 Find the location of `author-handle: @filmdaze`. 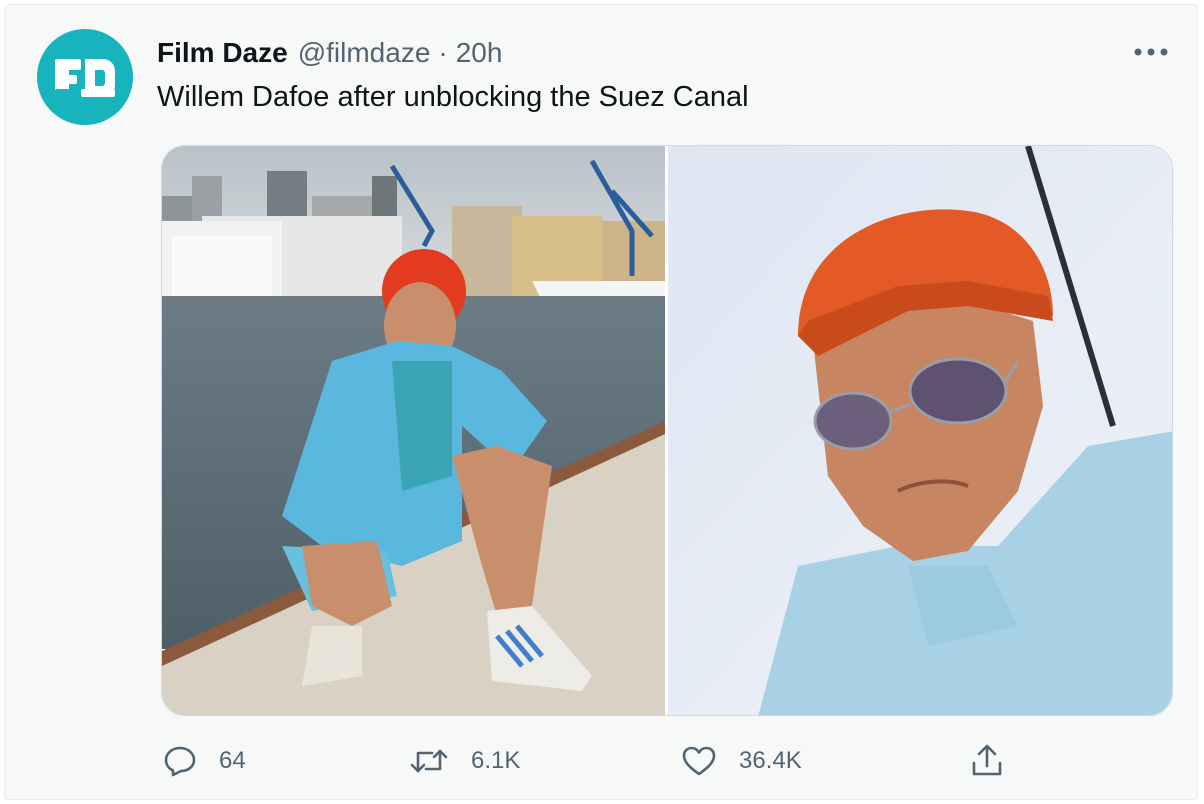

author-handle: @filmdaze is located at coordinates (364, 53).